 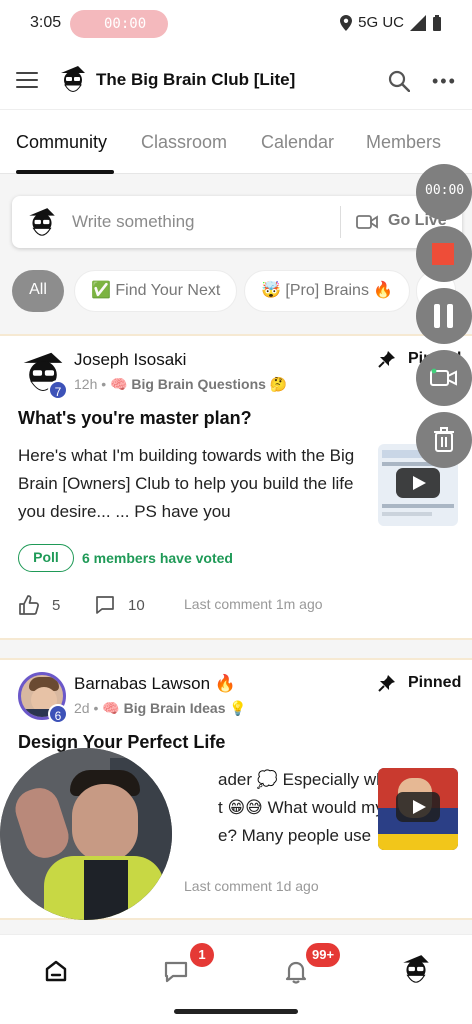 I want to click on recording-timer: 00:00, so click(x=125, y=24).